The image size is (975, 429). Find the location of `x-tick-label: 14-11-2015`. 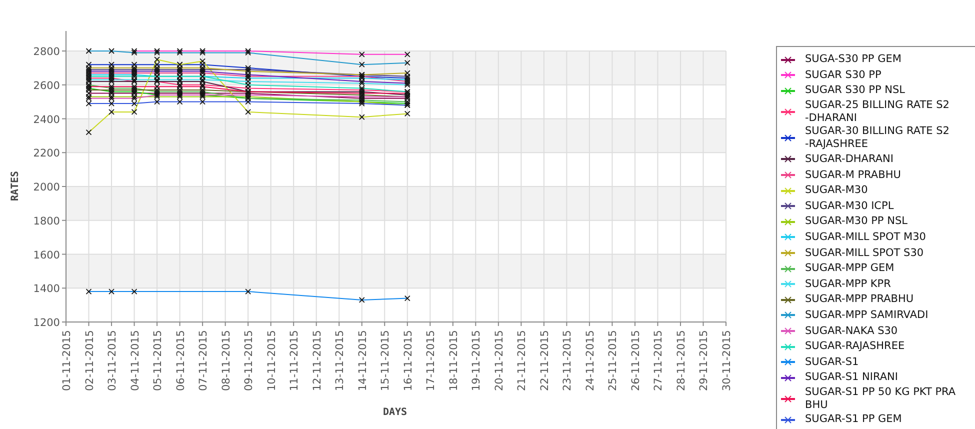

x-tick-label: 14-11-2015 is located at coordinates (362, 361).